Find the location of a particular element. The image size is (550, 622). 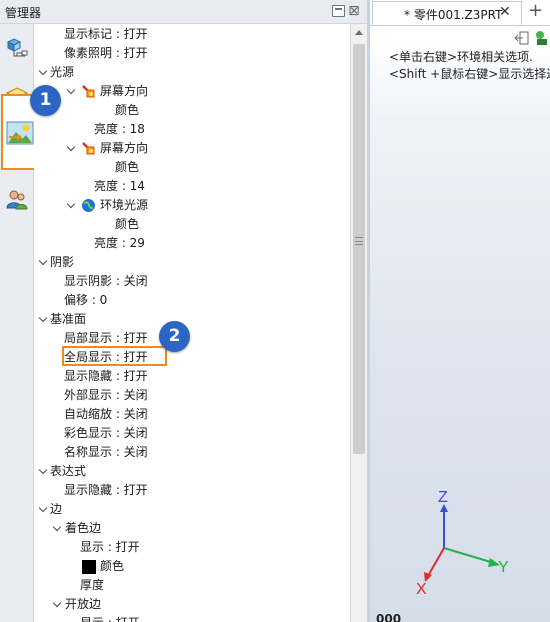

splitter-grip-icon is located at coordinates (359, 241).